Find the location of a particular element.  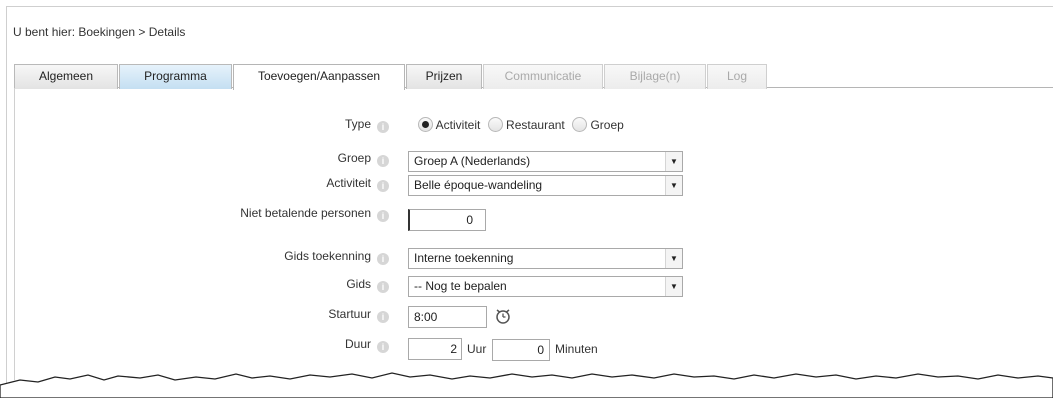

duur-hours-unit: Uur is located at coordinates (477, 349).